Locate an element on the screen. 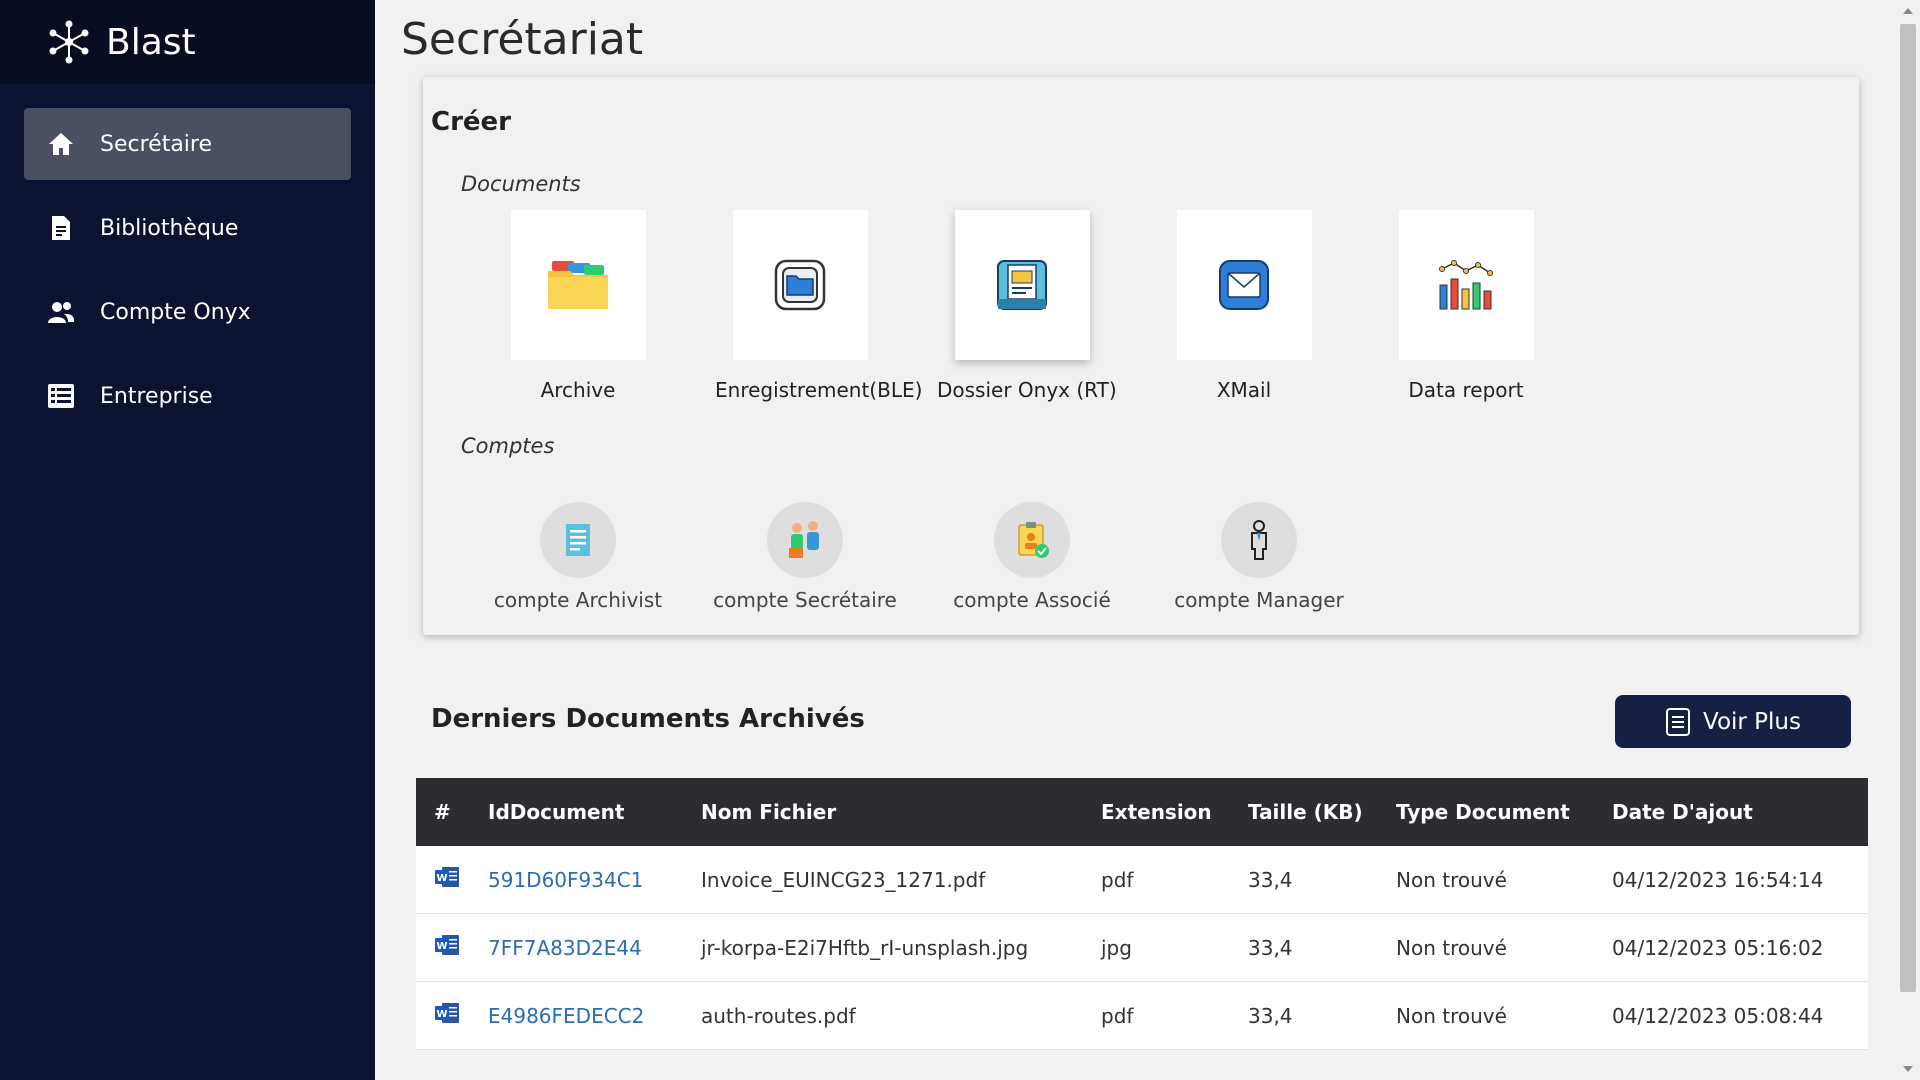 The image size is (1920, 1080). column-header: Type Document is located at coordinates (1483, 812).